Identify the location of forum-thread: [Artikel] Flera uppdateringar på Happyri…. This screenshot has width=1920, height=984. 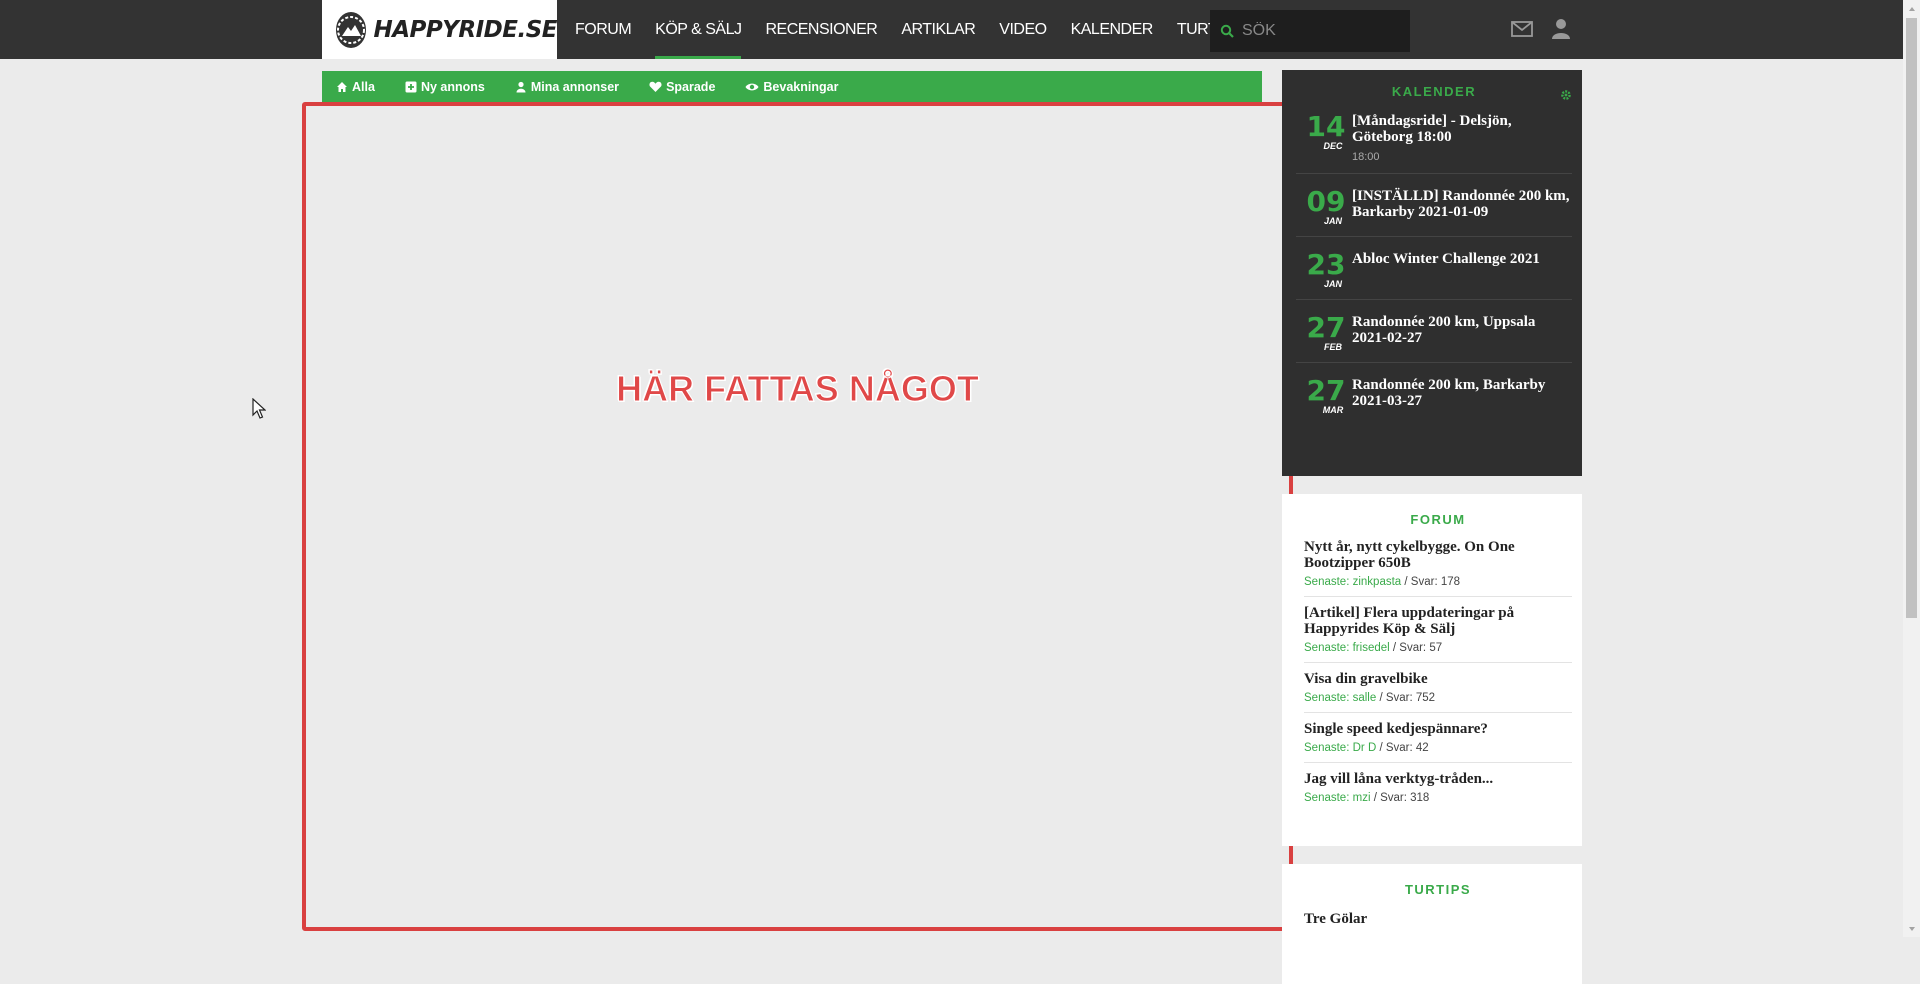
(1438, 630).